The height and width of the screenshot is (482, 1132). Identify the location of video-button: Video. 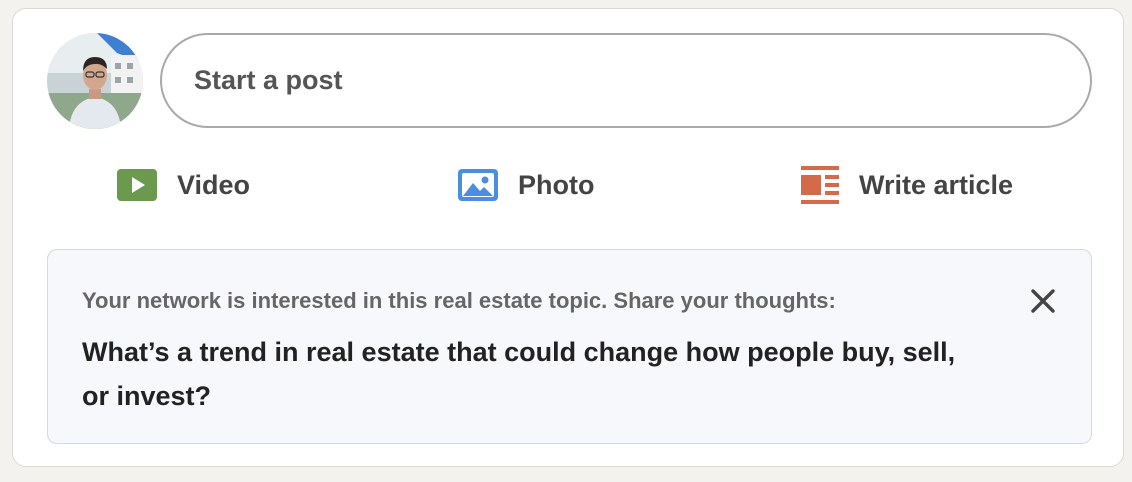
(183, 185).